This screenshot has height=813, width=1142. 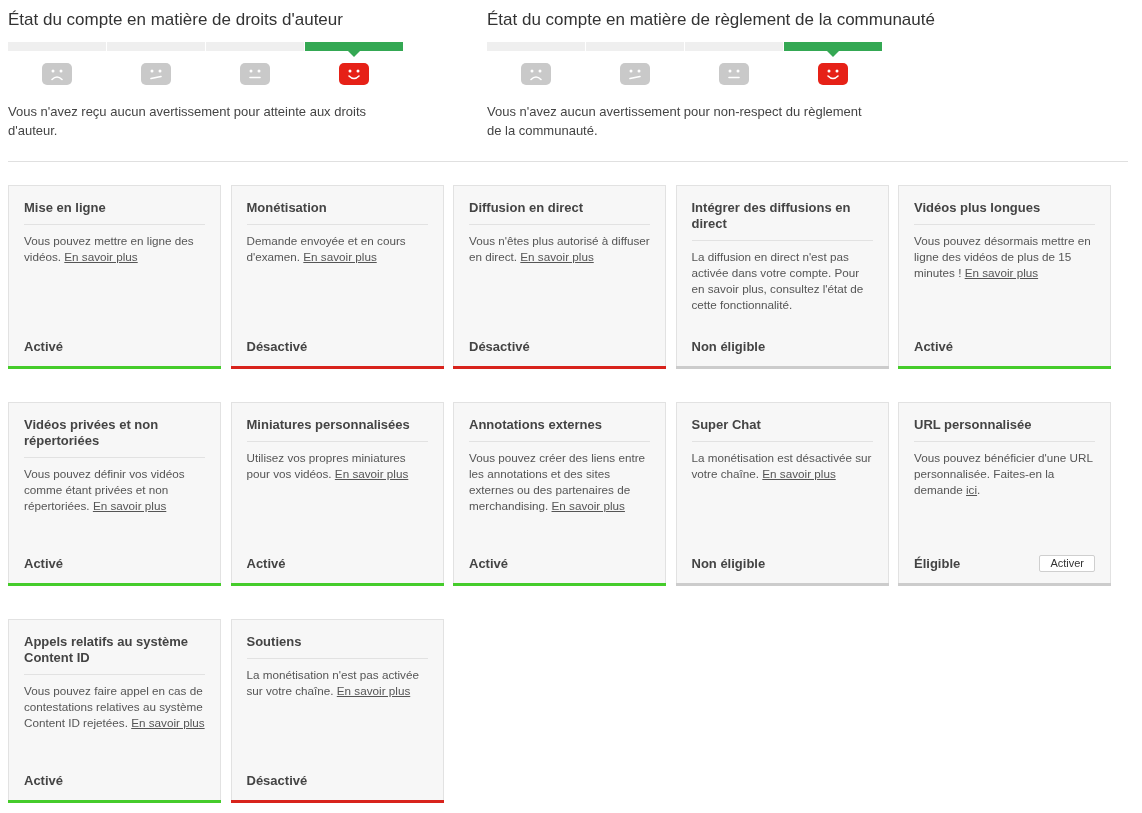 What do you see at coordinates (778, 281) in the screenshot?
I see `card-description: La diffusion en direct n'est pas activée dans votre compte. Pour en savoir plus, consultez l'état de cette fonctionnalité.` at bounding box center [778, 281].